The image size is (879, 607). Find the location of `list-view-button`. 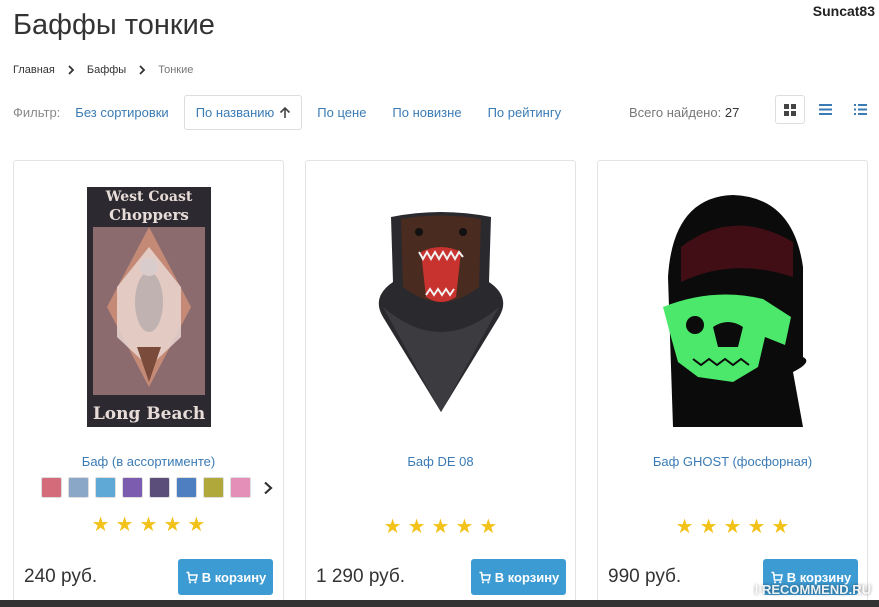

list-view-button is located at coordinates (825, 109).